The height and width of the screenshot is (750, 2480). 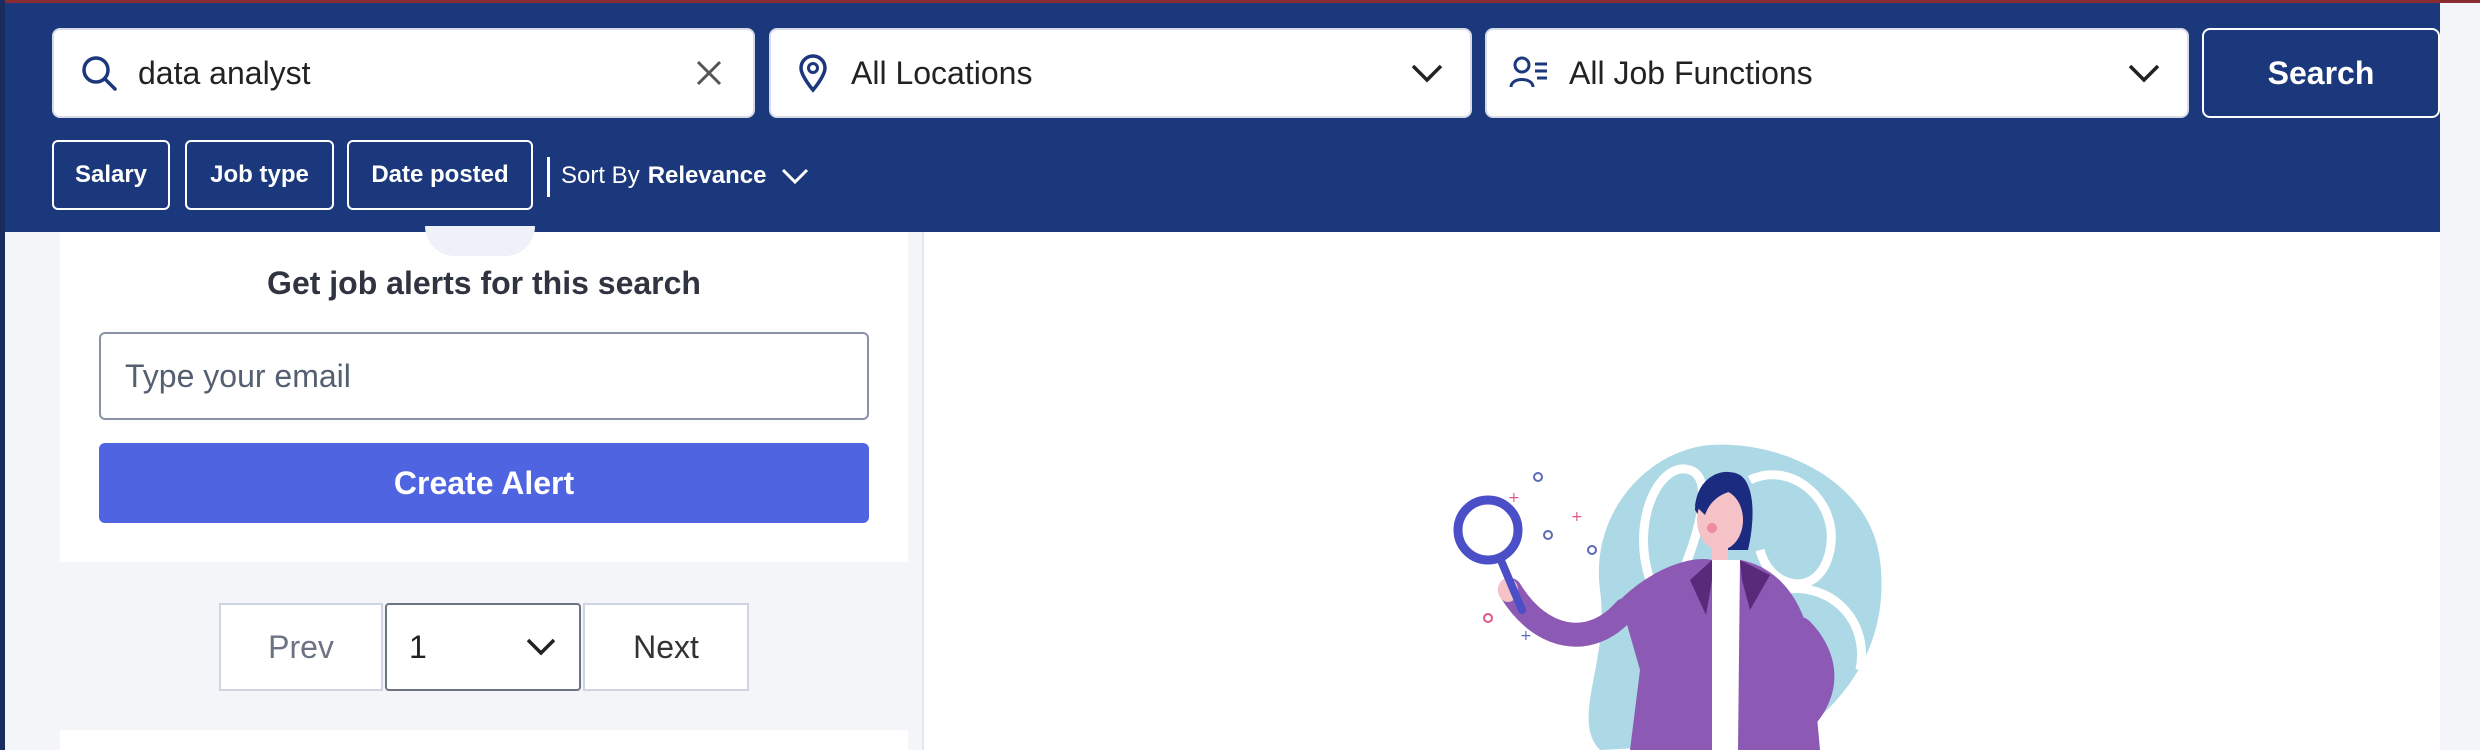 I want to click on current-page: 1, so click(x=418, y=646).